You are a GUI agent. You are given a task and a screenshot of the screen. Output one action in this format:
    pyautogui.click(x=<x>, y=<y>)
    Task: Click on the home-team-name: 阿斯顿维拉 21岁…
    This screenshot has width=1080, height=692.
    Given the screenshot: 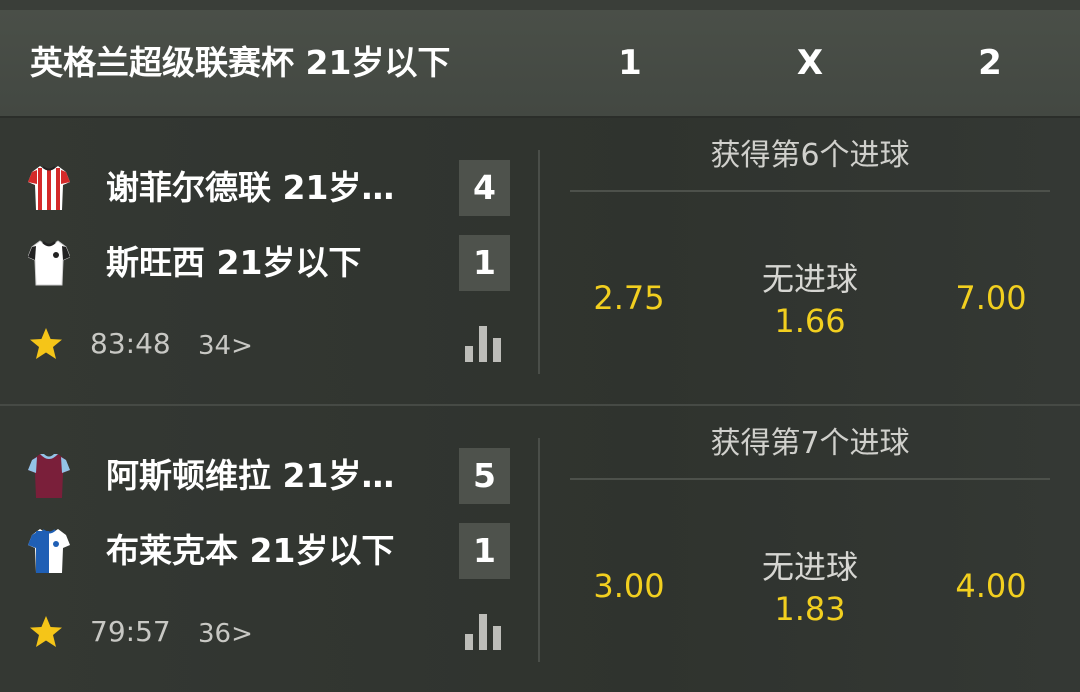 What is the action you would take?
    pyautogui.click(x=250, y=475)
    